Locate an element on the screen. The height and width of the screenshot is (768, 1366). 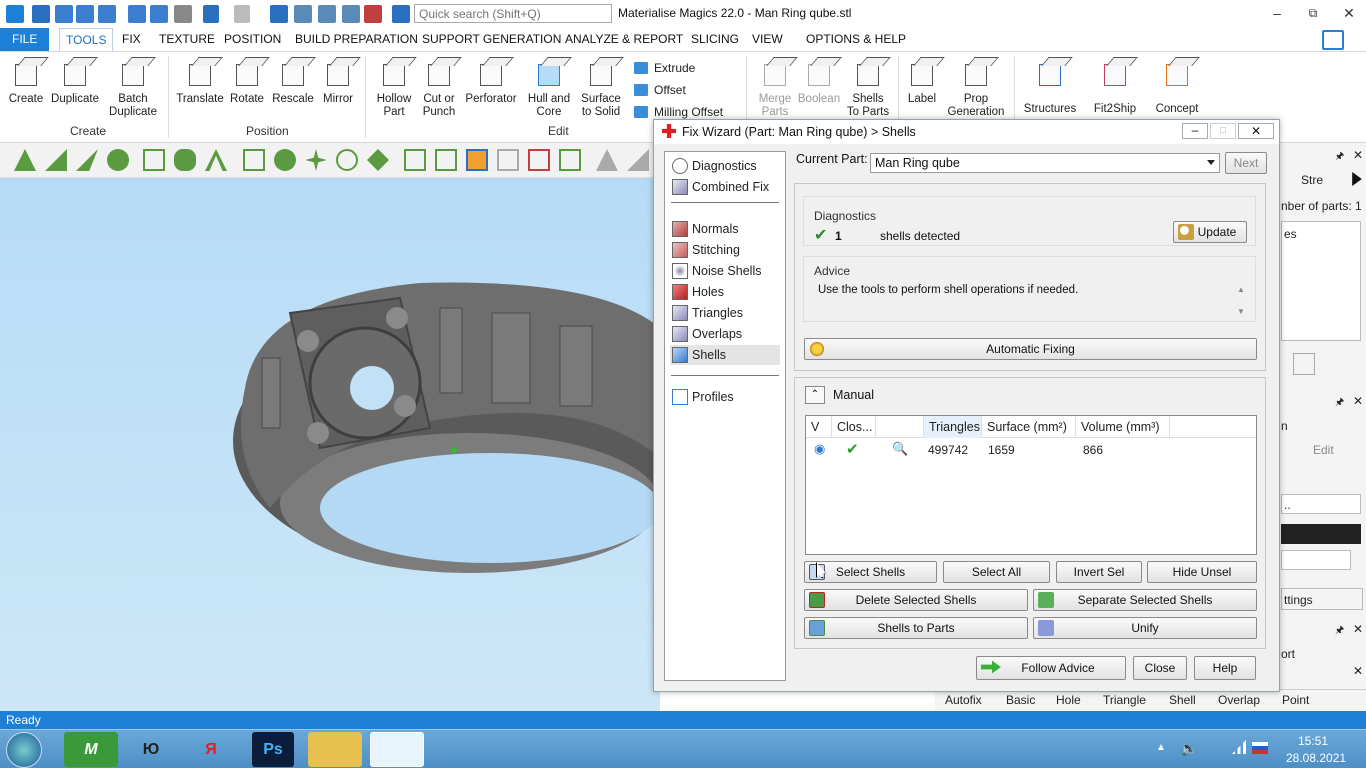
unify-button: Unify is located at coordinates (1145, 628).